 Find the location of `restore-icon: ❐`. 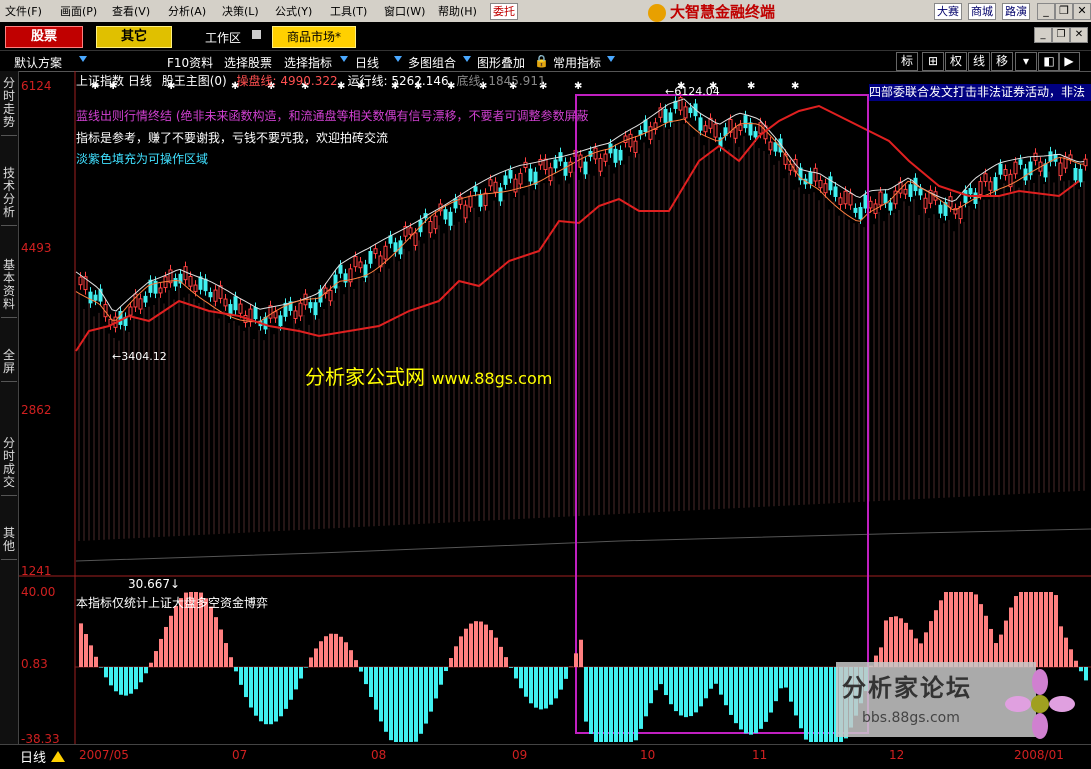

restore-icon: ❐ is located at coordinates (1064, 11).